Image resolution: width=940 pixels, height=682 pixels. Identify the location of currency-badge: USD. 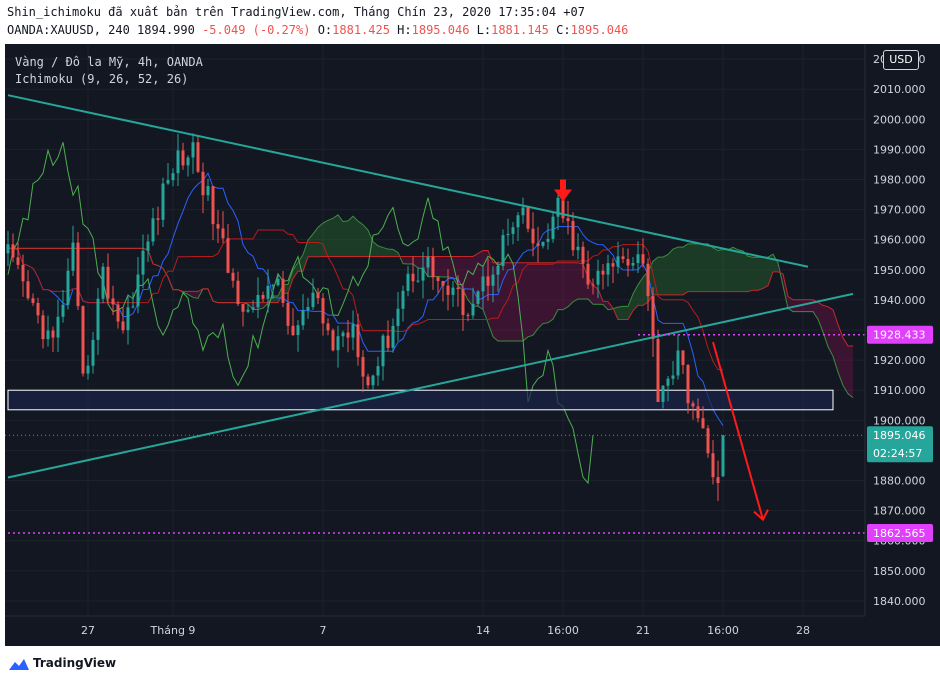
(901, 60).